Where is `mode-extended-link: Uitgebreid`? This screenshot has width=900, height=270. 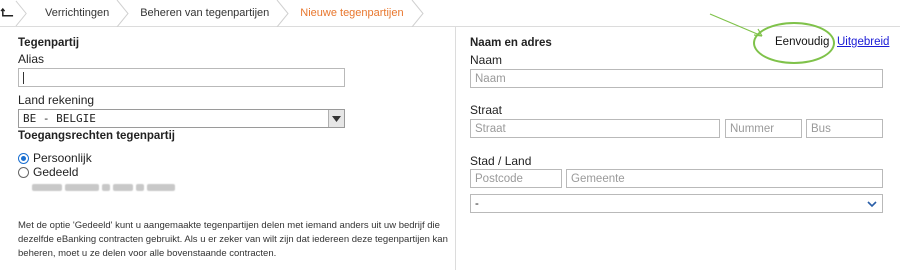
mode-extended-link: Uitgebreid is located at coordinates (863, 42).